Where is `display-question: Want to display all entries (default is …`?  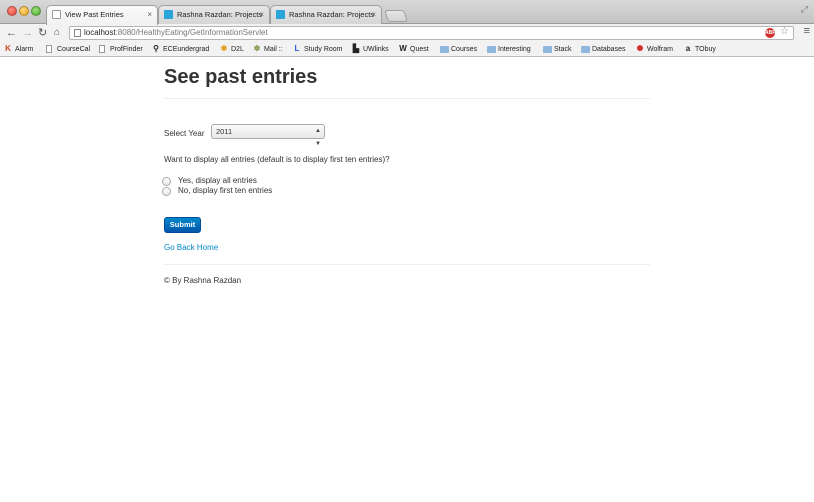 display-question: Want to display all entries (default is … is located at coordinates (277, 159).